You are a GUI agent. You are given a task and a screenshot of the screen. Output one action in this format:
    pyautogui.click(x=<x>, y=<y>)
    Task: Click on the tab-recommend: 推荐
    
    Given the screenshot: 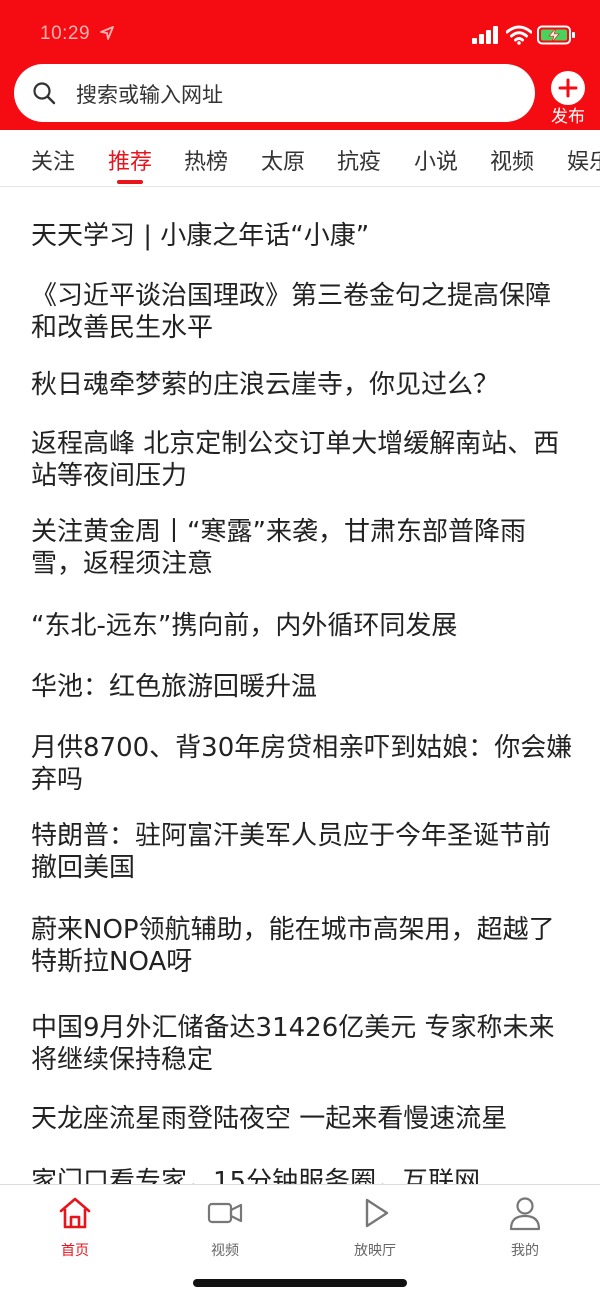 What is the action you would take?
    pyautogui.click(x=130, y=160)
    